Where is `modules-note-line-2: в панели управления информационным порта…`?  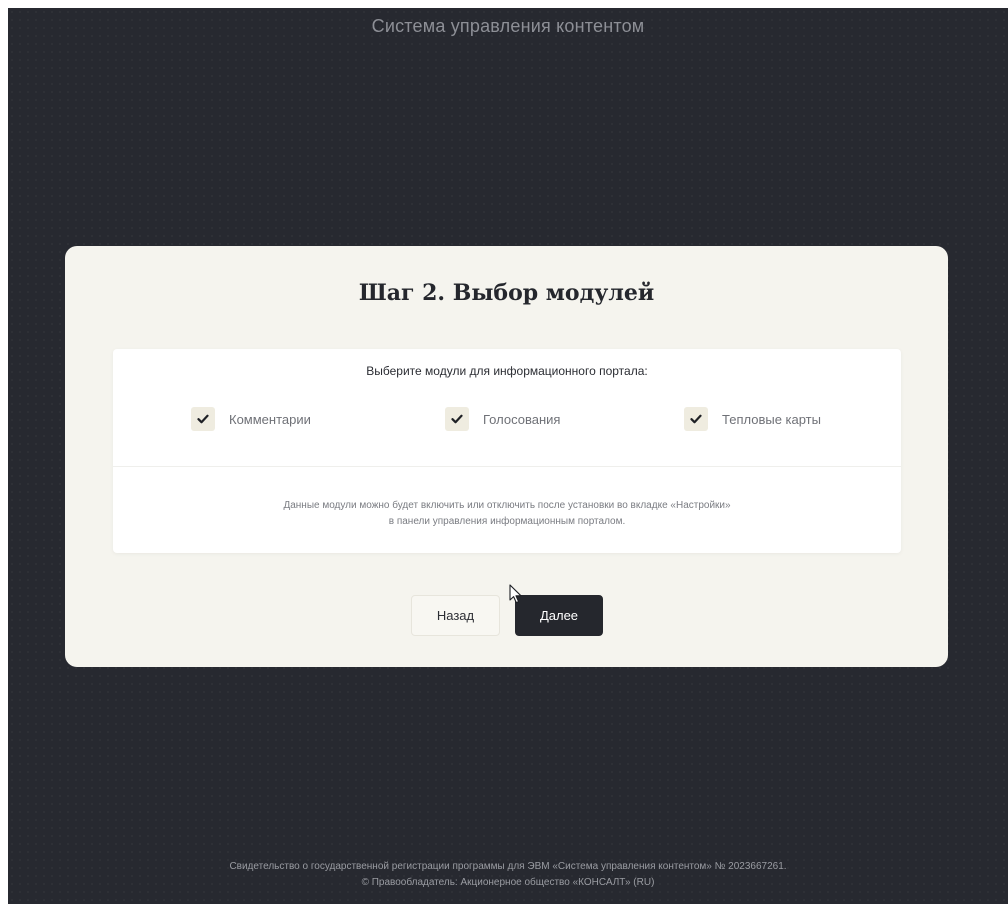
modules-note-line-2: в панели управления информационным порта… is located at coordinates (507, 521).